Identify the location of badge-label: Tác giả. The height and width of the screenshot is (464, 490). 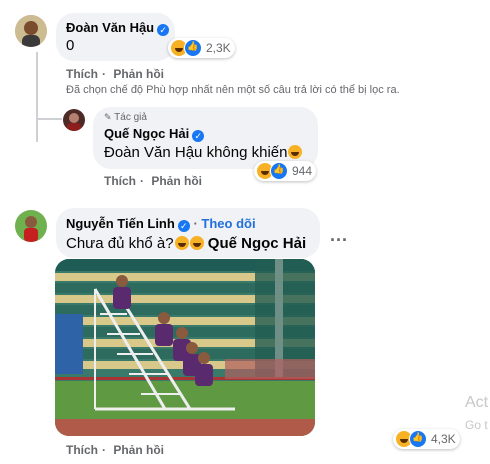
(130, 117).